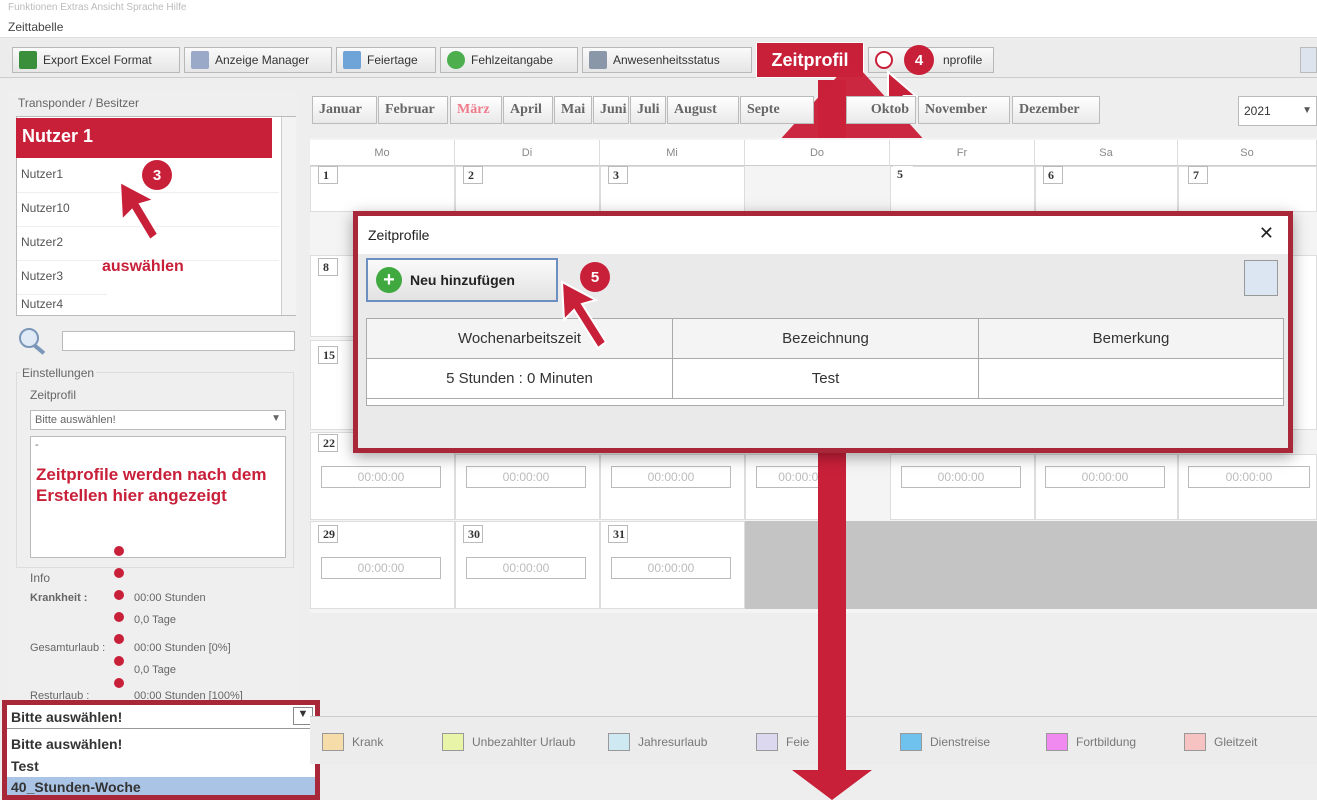  I want to click on add-new-label: Neu hinzufügen, so click(462, 280).